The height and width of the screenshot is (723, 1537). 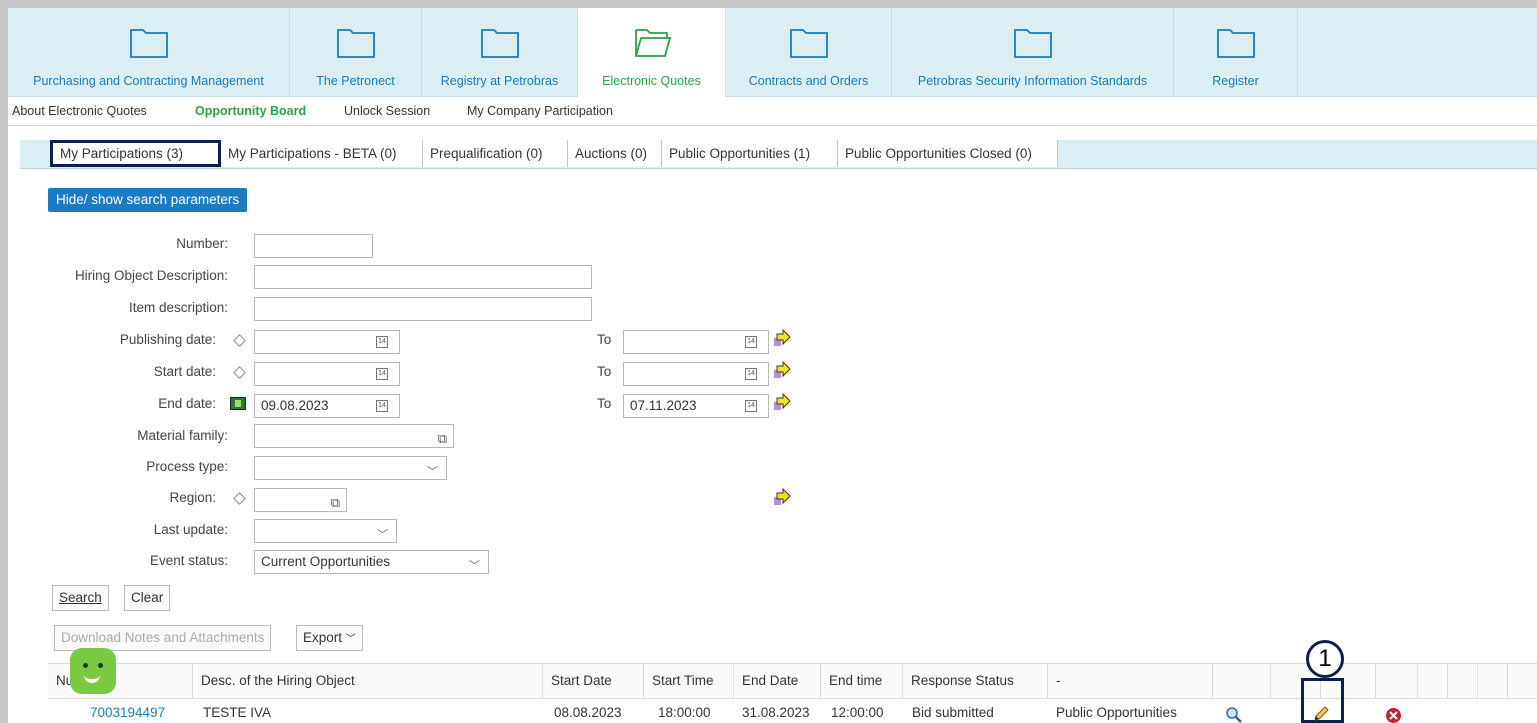 What do you see at coordinates (1325, 659) in the screenshot?
I see `step-marker: 1` at bounding box center [1325, 659].